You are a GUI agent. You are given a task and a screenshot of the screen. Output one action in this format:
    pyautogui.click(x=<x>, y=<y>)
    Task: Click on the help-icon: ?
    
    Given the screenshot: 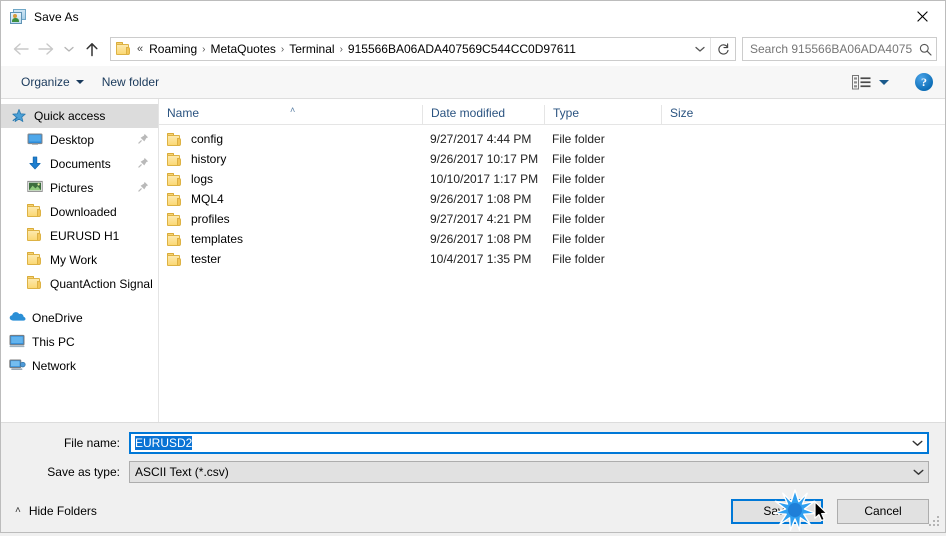 What is the action you would take?
    pyautogui.click(x=924, y=82)
    